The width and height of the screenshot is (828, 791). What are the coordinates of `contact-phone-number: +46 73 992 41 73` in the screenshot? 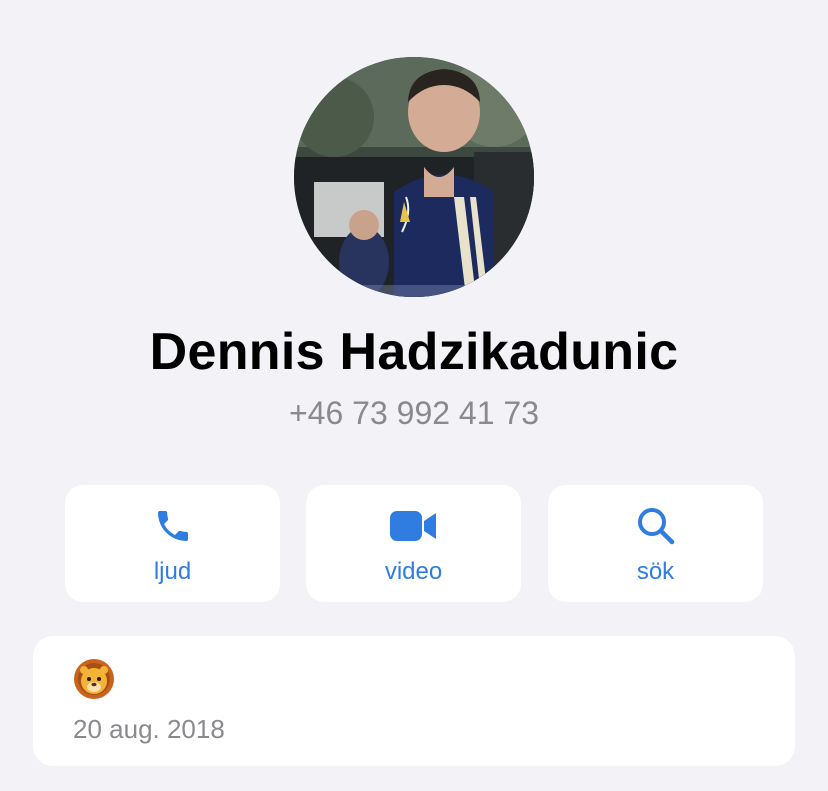 It's located at (414, 413).